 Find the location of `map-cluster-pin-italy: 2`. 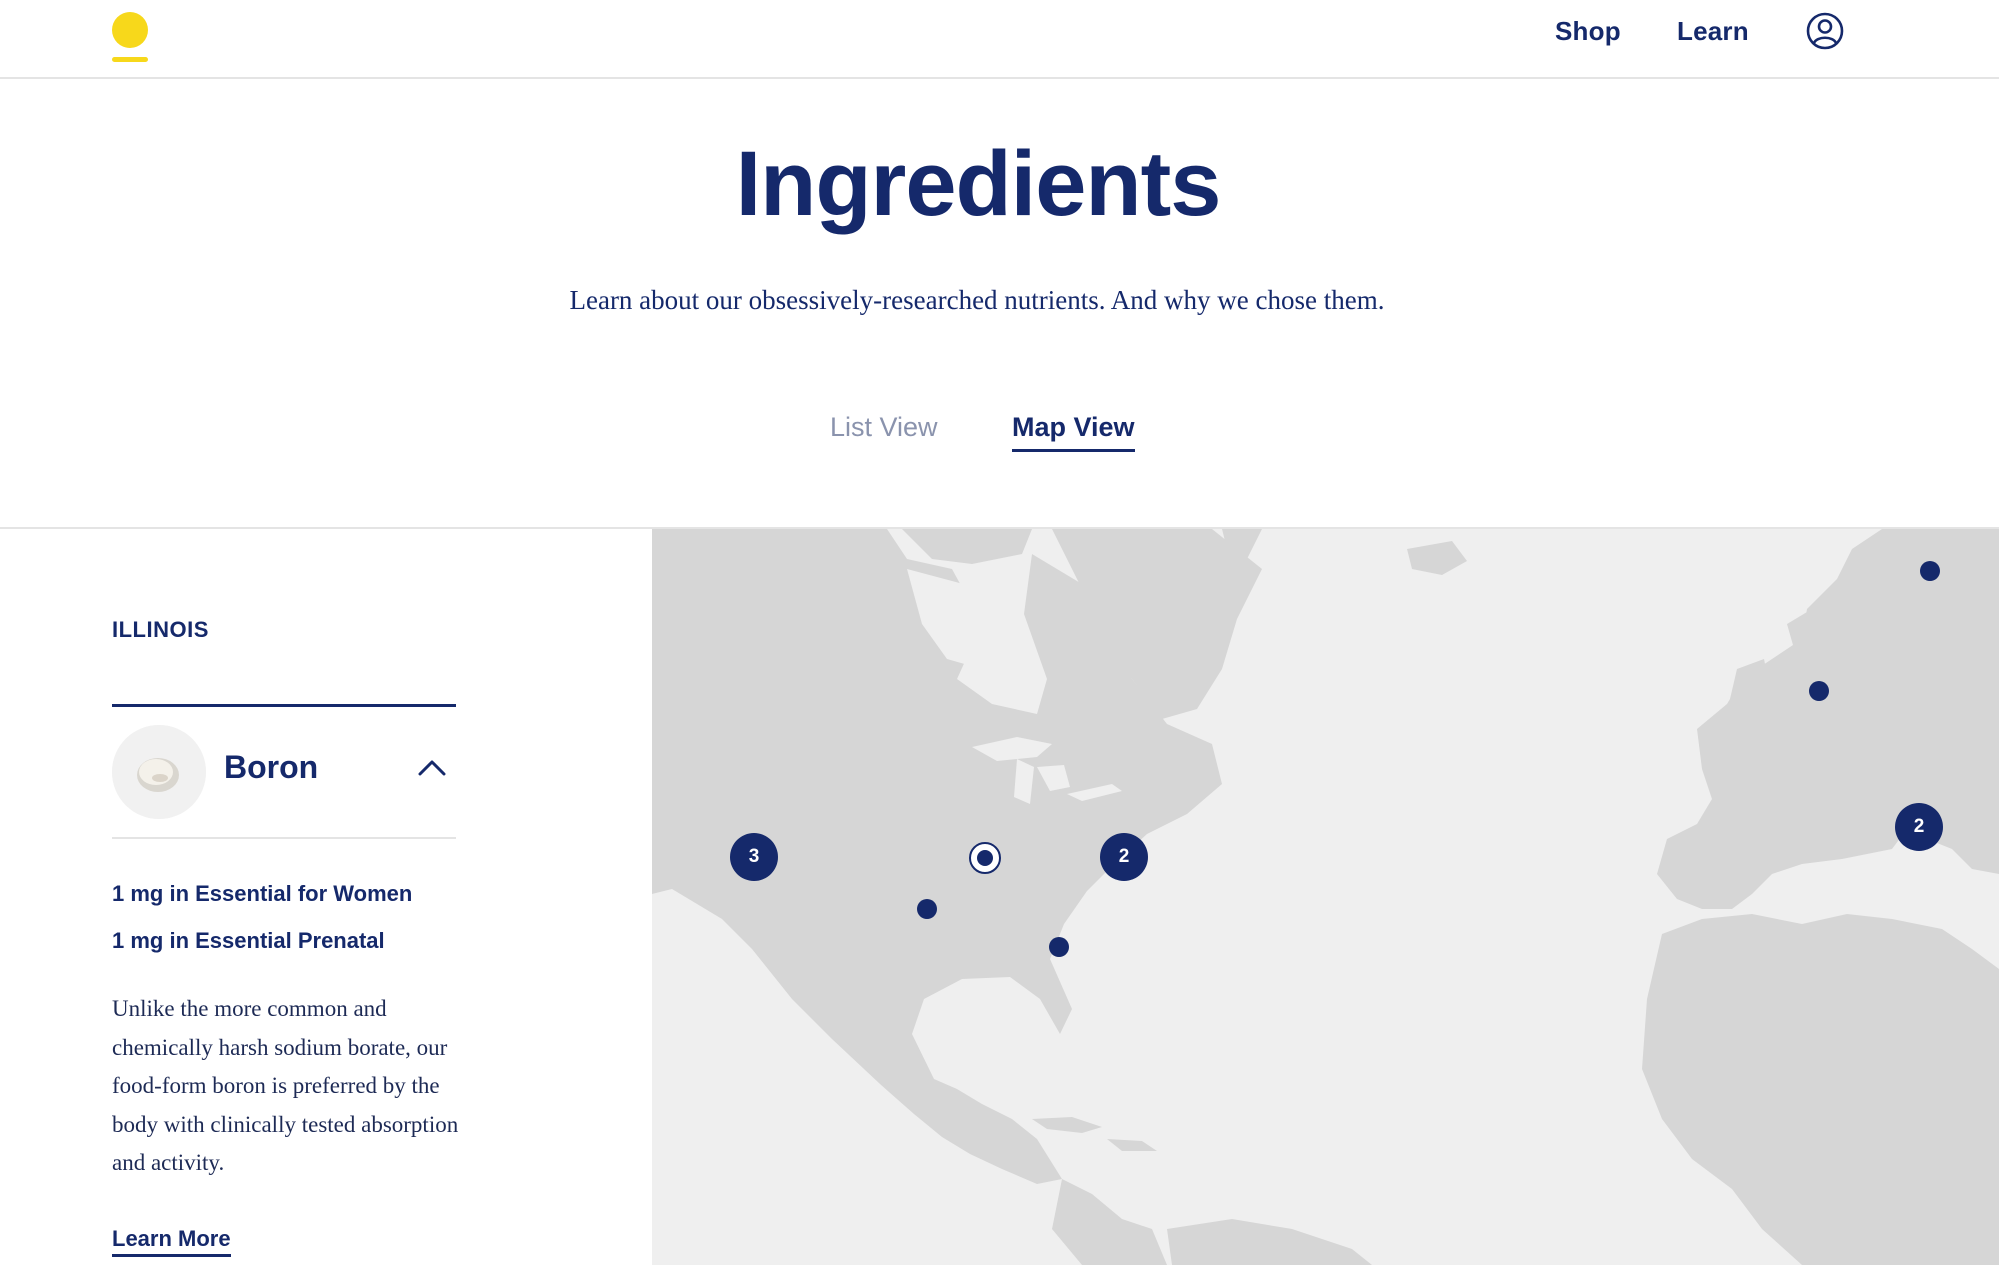

map-cluster-pin-italy: 2 is located at coordinates (1919, 827).